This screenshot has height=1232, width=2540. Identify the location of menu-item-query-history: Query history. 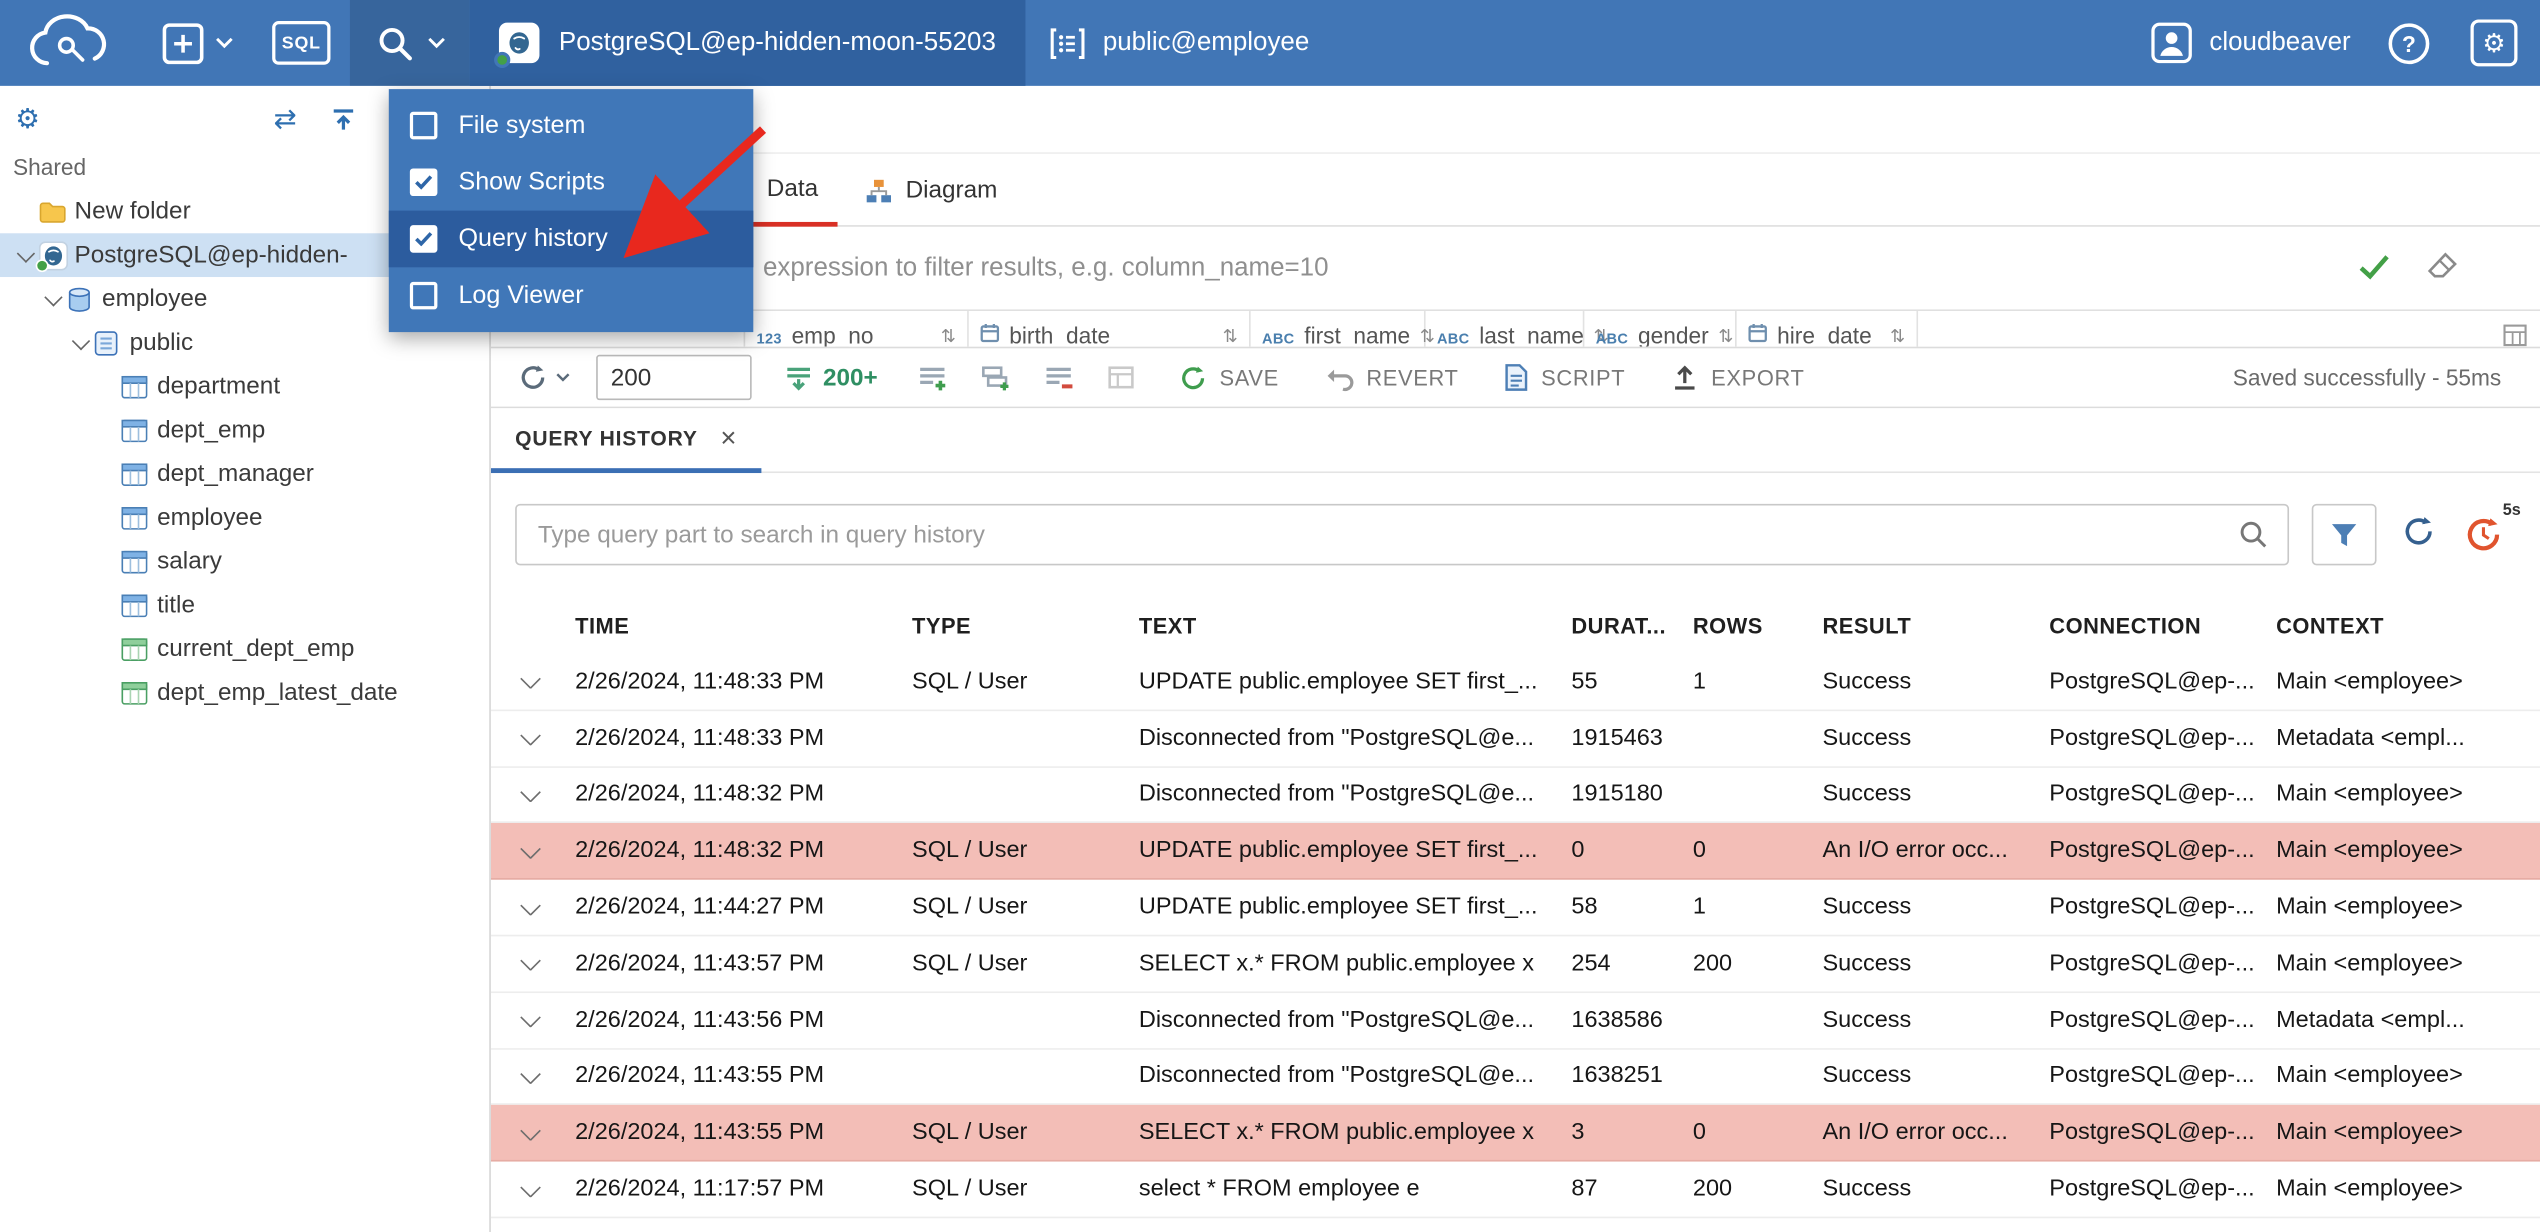
(571, 239).